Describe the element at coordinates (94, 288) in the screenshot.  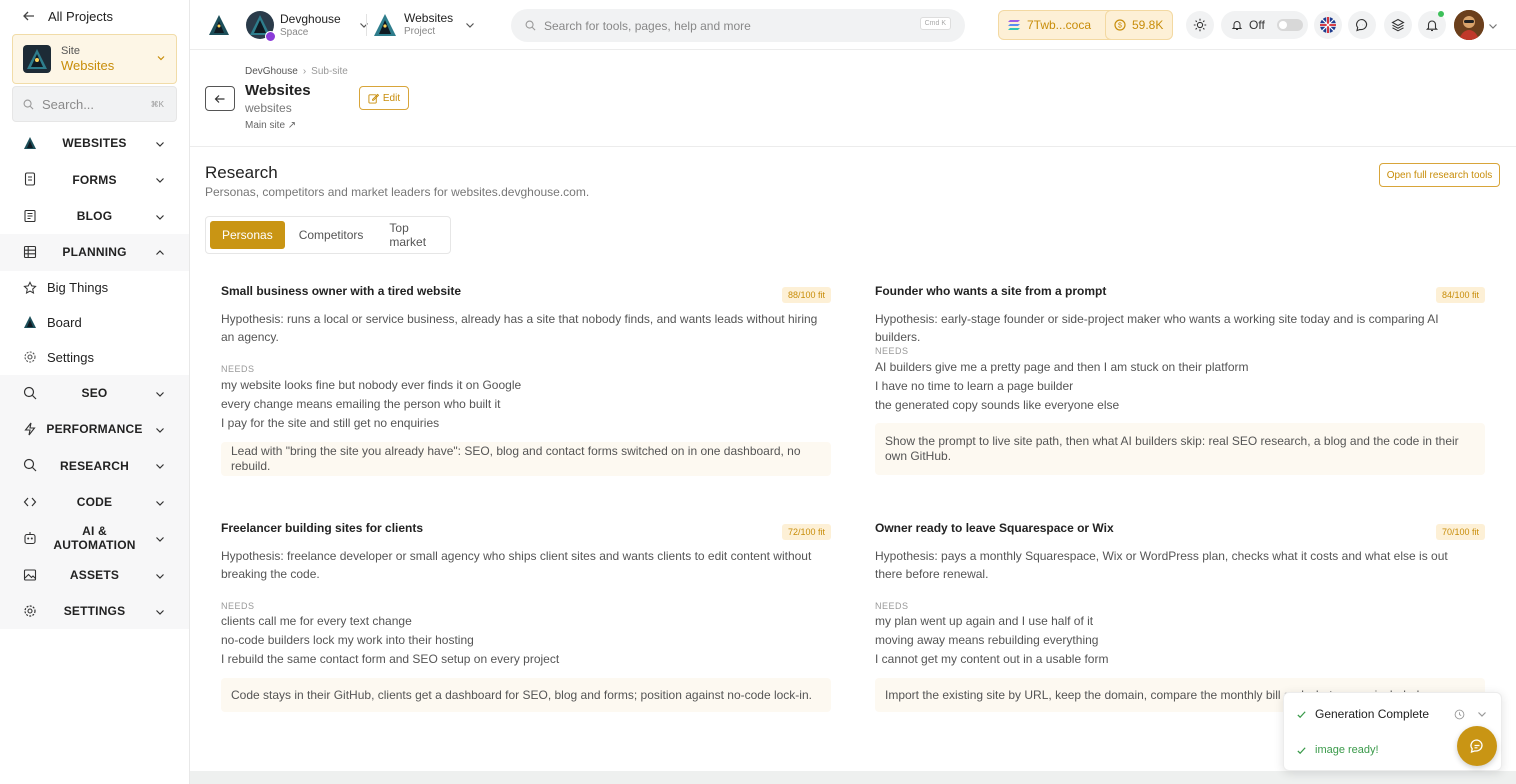
I see `sidebar-item-big-things: Big Things` at that location.